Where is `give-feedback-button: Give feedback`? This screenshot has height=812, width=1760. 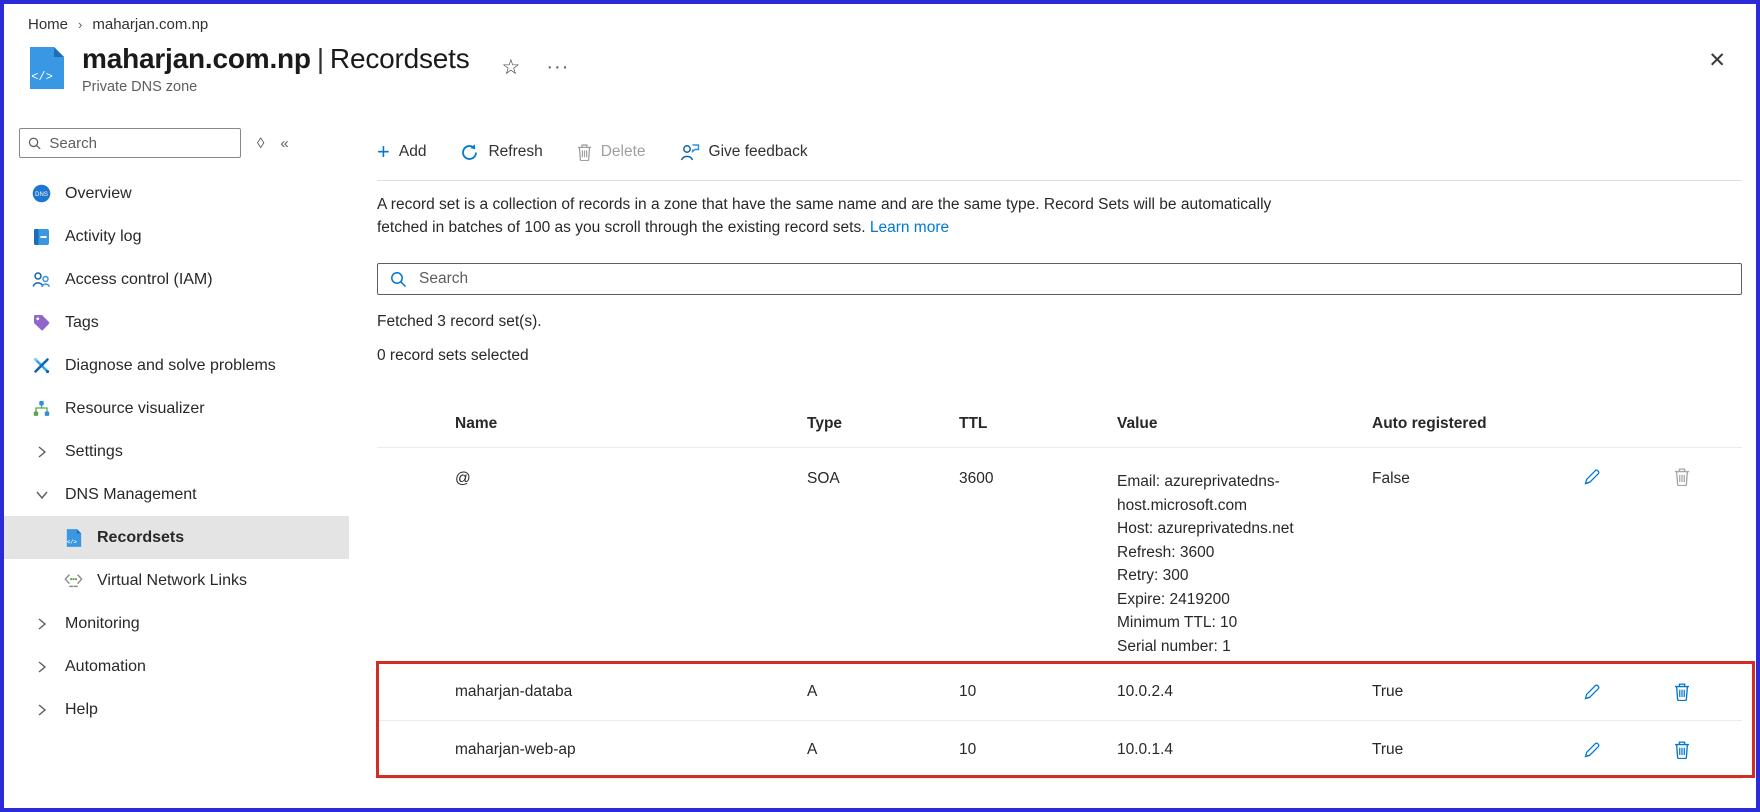
give-feedback-button: Give feedback is located at coordinates (744, 152).